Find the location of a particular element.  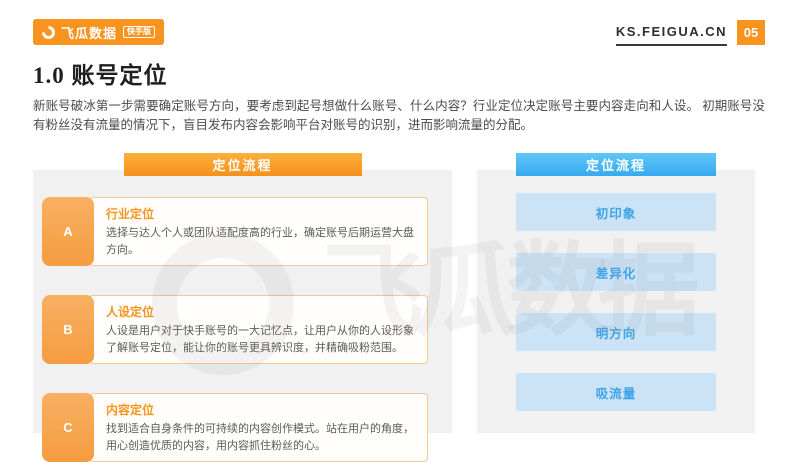

logo-edition-badge: 快手版 is located at coordinates (139, 32).